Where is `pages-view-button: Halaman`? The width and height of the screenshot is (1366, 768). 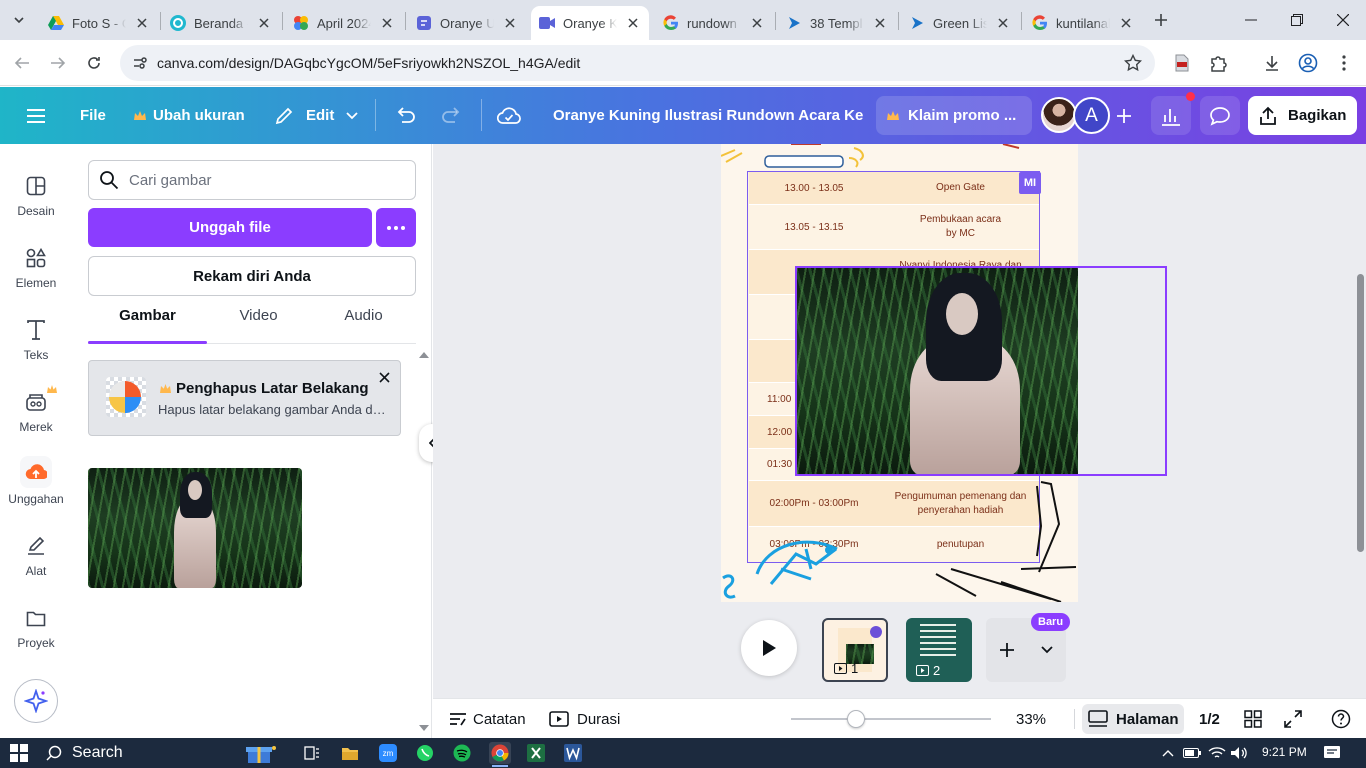
pages-view-button: Halaman is located at coordinates (1133, 719).